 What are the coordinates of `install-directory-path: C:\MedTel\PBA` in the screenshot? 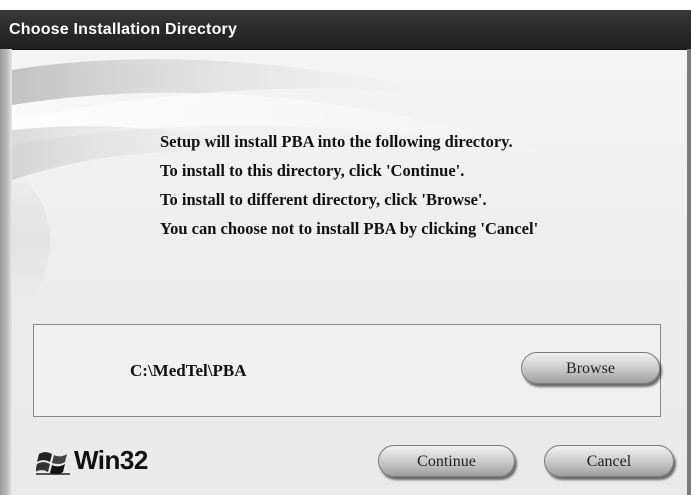 It's located at (188, 370).